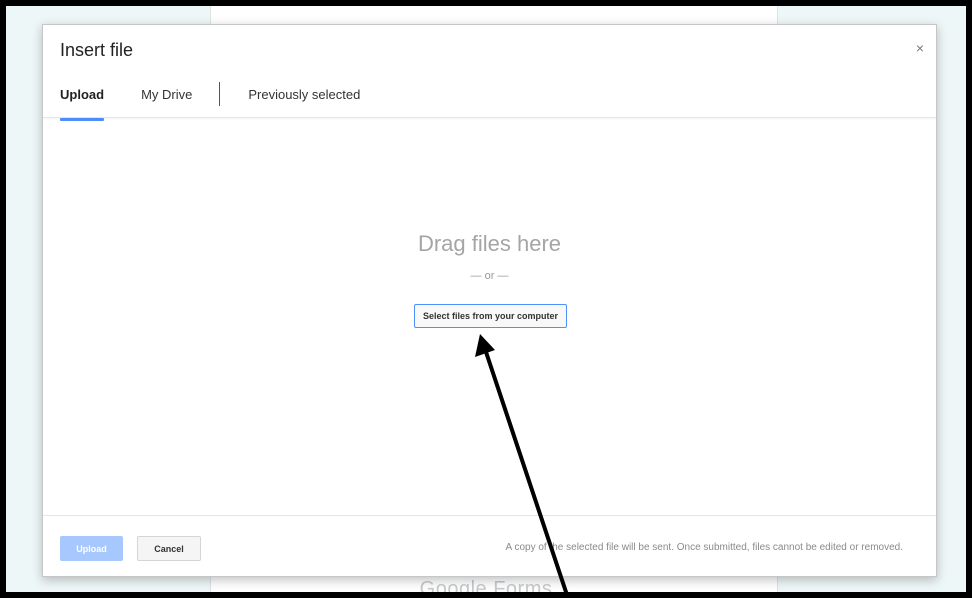 This screenshot has height=598, width=972. I want to click on select-files-button: Select files from your computer, so click(490, 316).